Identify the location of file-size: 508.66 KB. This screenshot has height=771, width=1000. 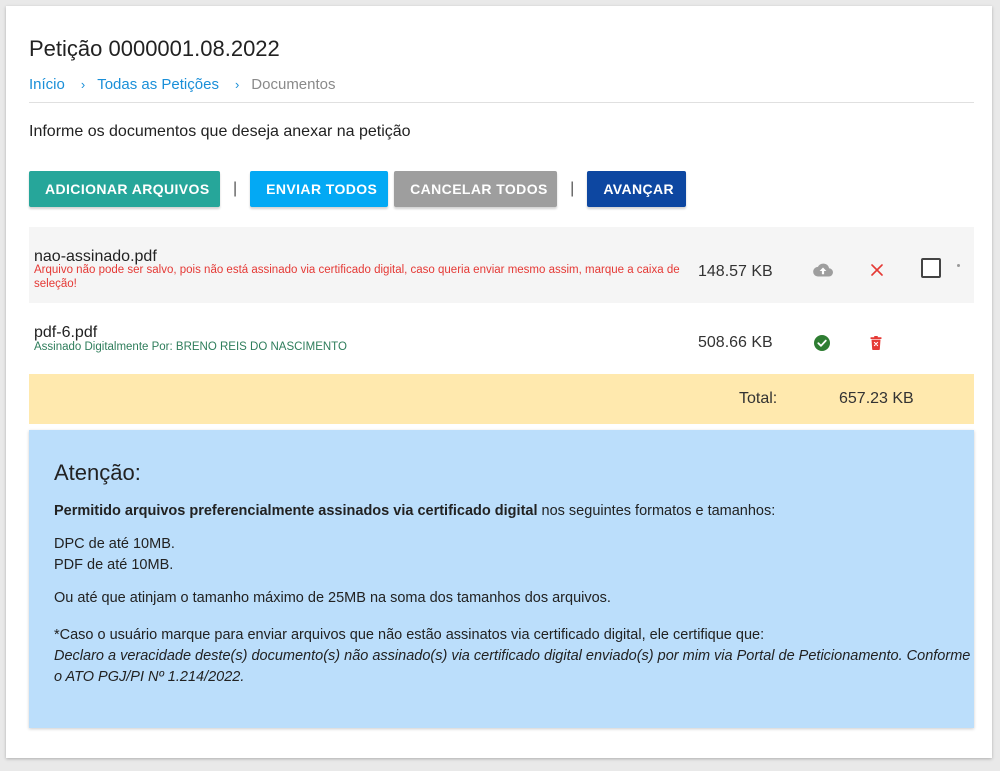
(735, 342).